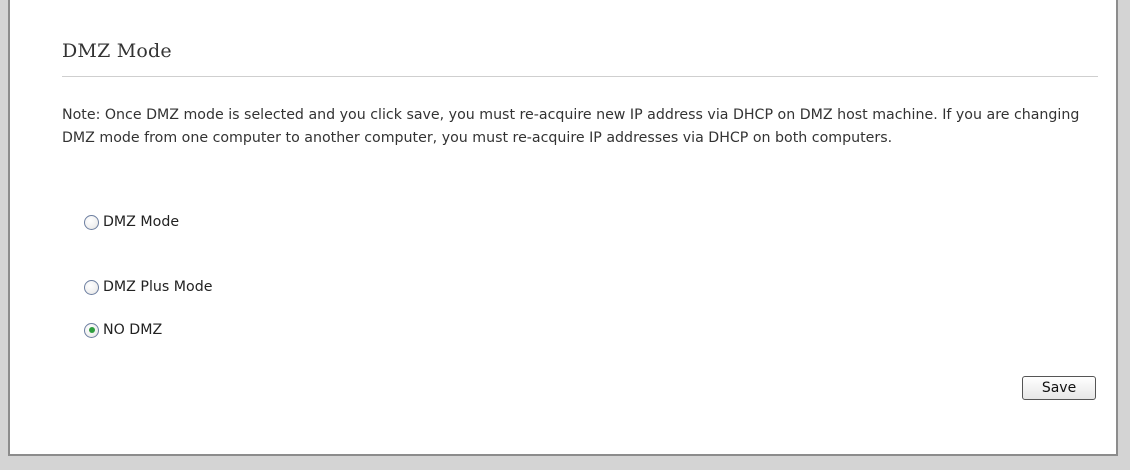  Describe the element at coordinates (91, 222) in the screenshot. I see `dmz-mode-radio` at that location.